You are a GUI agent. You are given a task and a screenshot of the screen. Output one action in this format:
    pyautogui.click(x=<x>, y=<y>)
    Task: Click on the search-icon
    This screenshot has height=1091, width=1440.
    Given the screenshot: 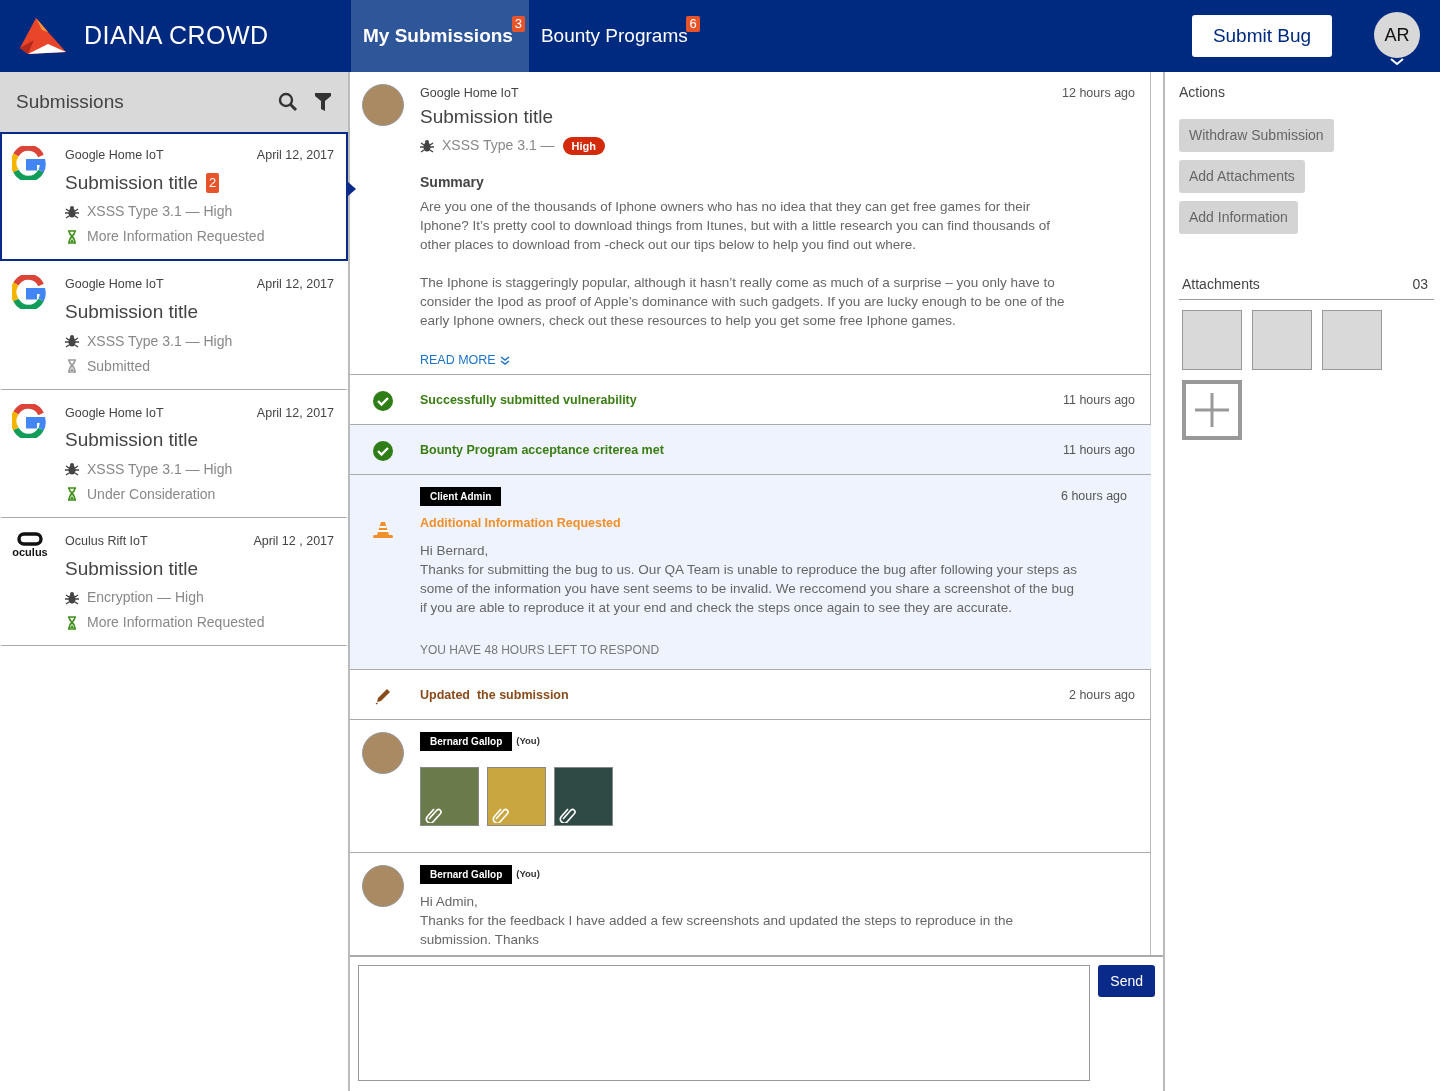 What is the action you would take?
    pyautogui.click(x=288, y=102)
    